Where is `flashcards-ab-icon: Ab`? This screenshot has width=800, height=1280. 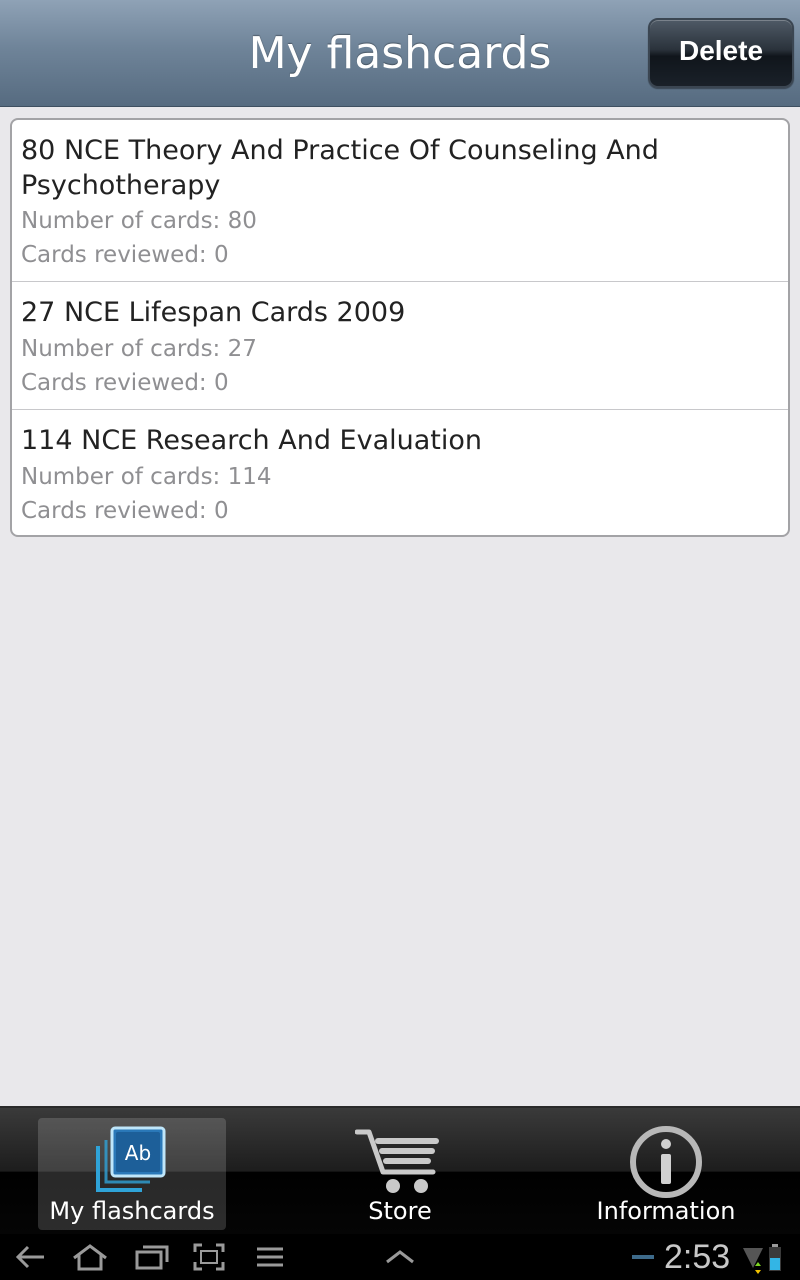
flashcards-ab-icon: Ab is located at coordinates (131, 1159).